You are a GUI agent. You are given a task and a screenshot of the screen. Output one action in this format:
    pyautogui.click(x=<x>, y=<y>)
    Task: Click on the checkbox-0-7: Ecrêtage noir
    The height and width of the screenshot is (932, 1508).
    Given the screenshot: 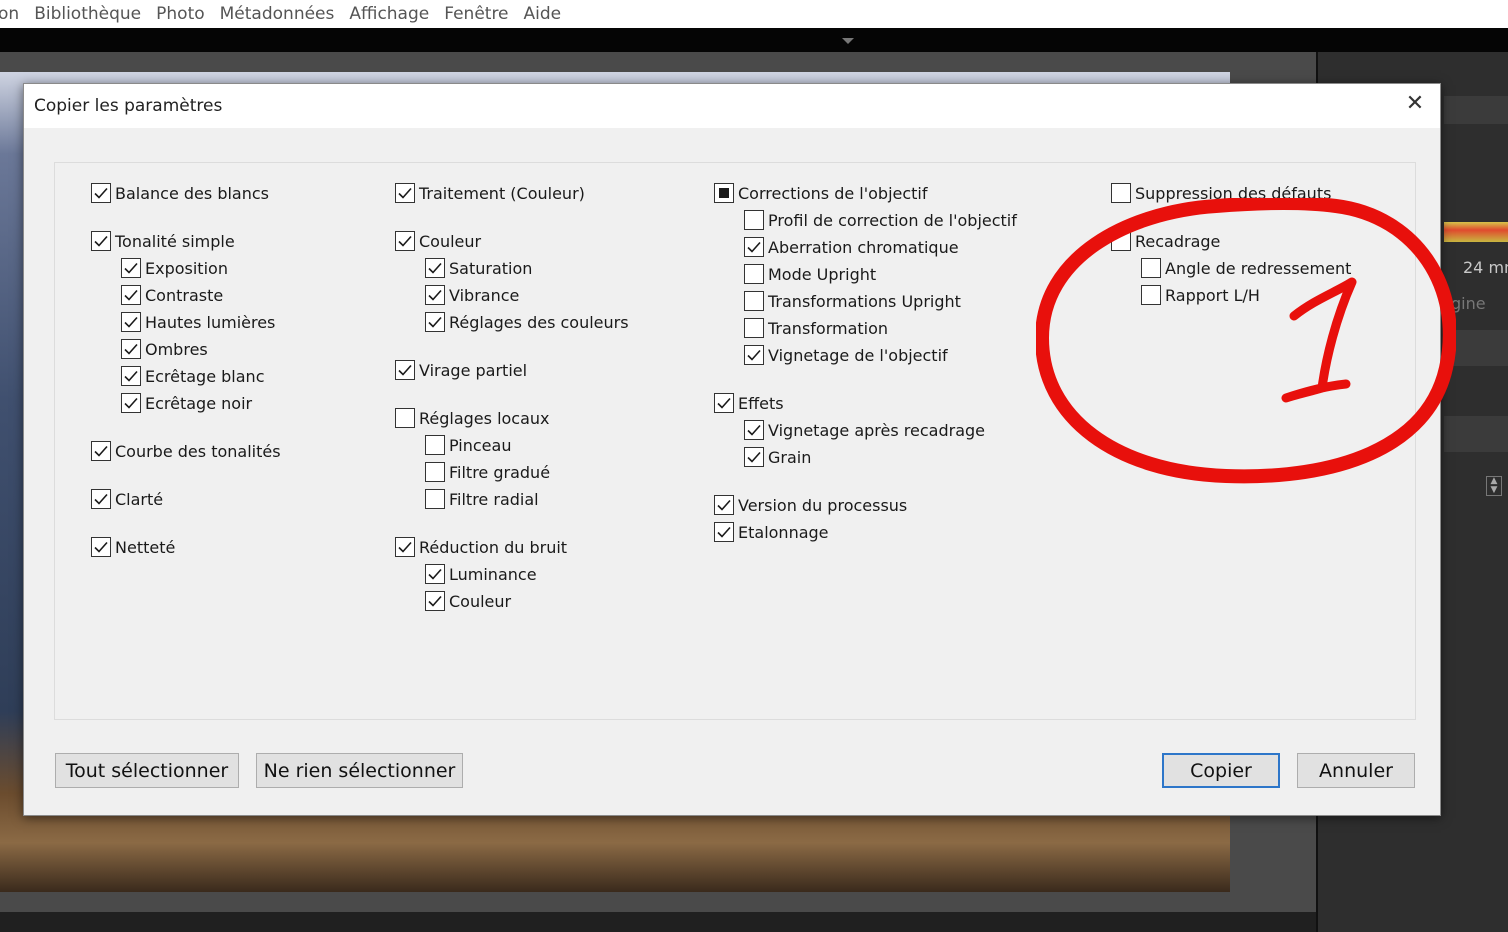 What is the action you would take?
    pyautogui.click(x=186, y=403)
    